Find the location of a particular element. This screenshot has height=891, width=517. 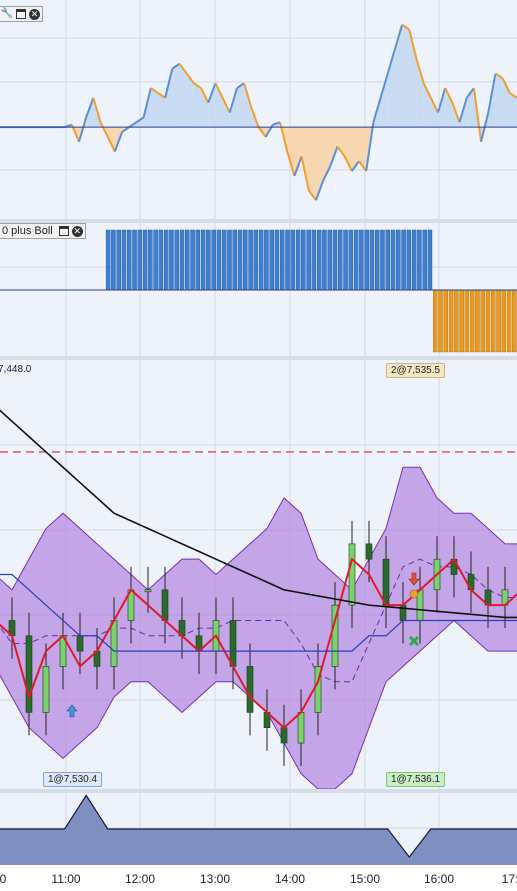

x-tick: 15:00 is located at coordinates (365, 879).